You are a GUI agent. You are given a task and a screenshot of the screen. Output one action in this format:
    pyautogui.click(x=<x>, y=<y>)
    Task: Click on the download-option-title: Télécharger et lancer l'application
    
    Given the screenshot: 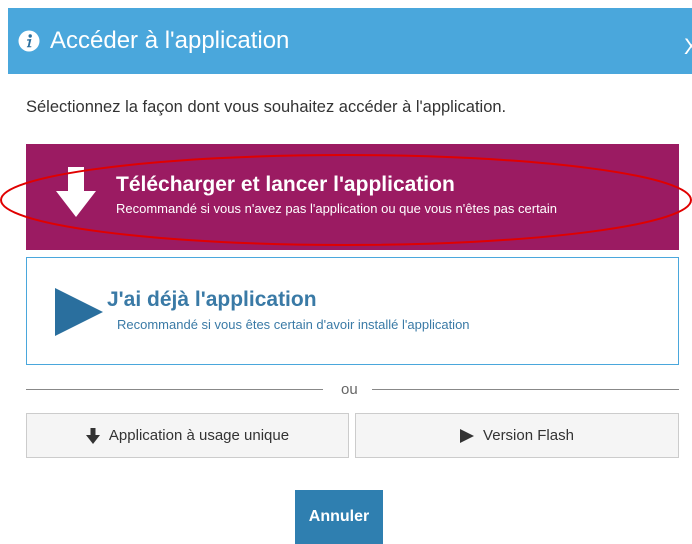 What is the action you would take?
    pyautogui.click(x=285, y=184)
    